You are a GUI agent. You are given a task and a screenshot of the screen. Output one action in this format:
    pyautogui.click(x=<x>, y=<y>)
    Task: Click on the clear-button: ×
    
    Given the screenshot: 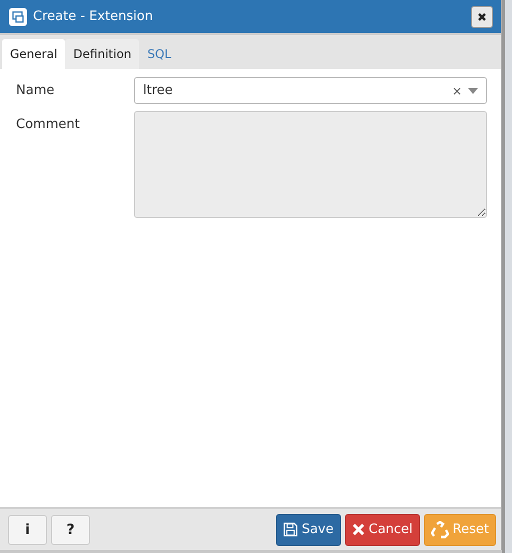 What is the action you would take?
    pyautogui.click(x=457, y=91)
    